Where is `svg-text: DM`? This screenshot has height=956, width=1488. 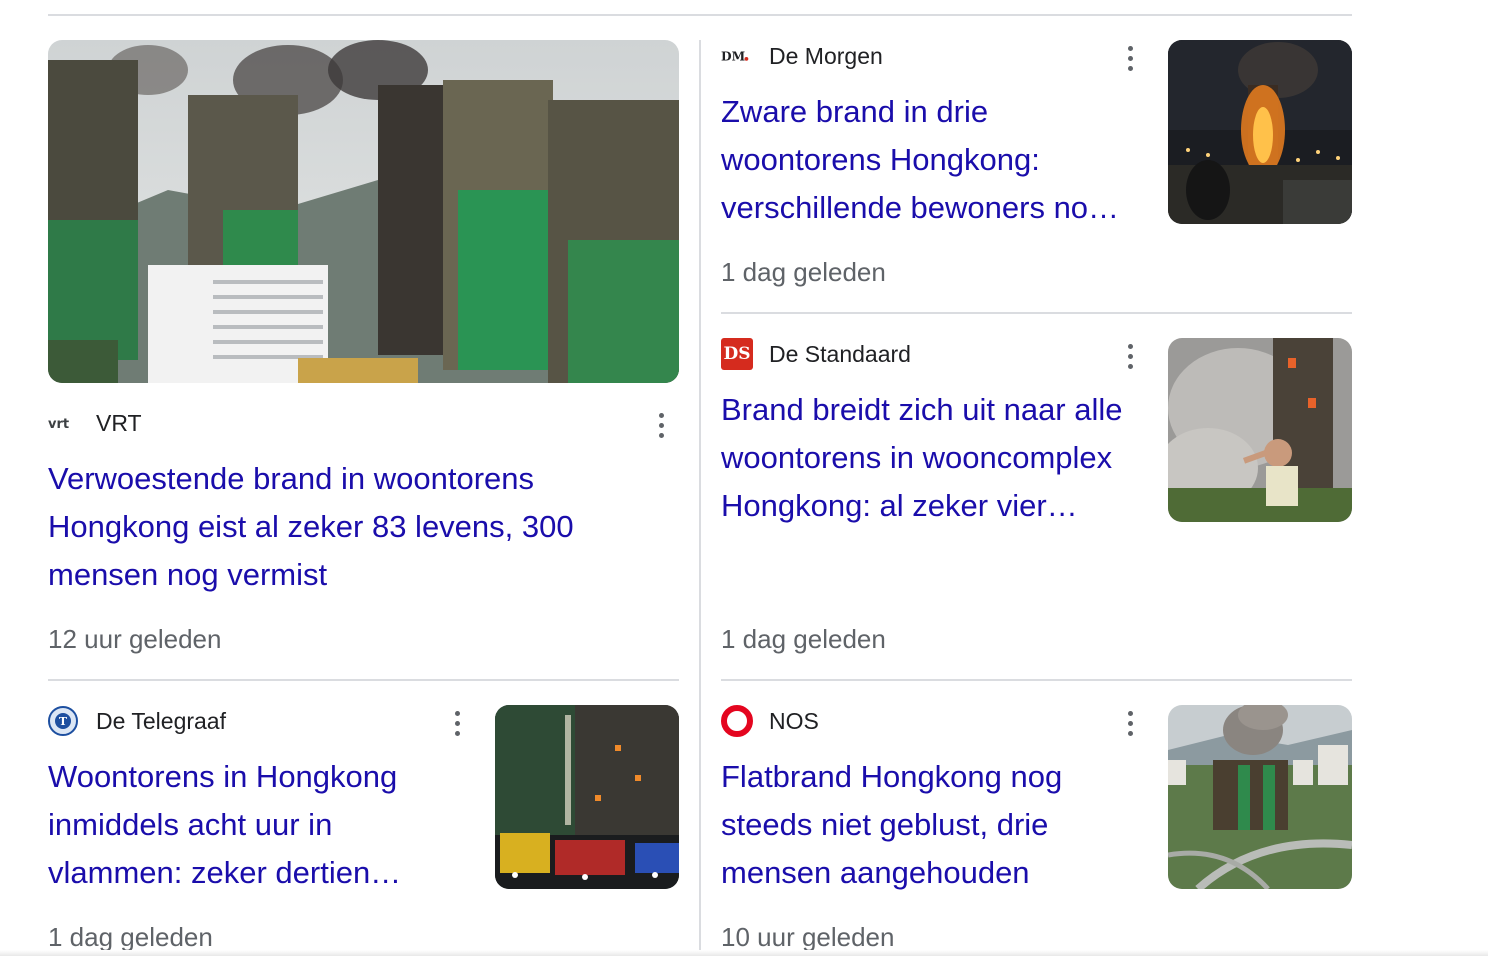
svg-text: DM is located at coordinates (733, 56).